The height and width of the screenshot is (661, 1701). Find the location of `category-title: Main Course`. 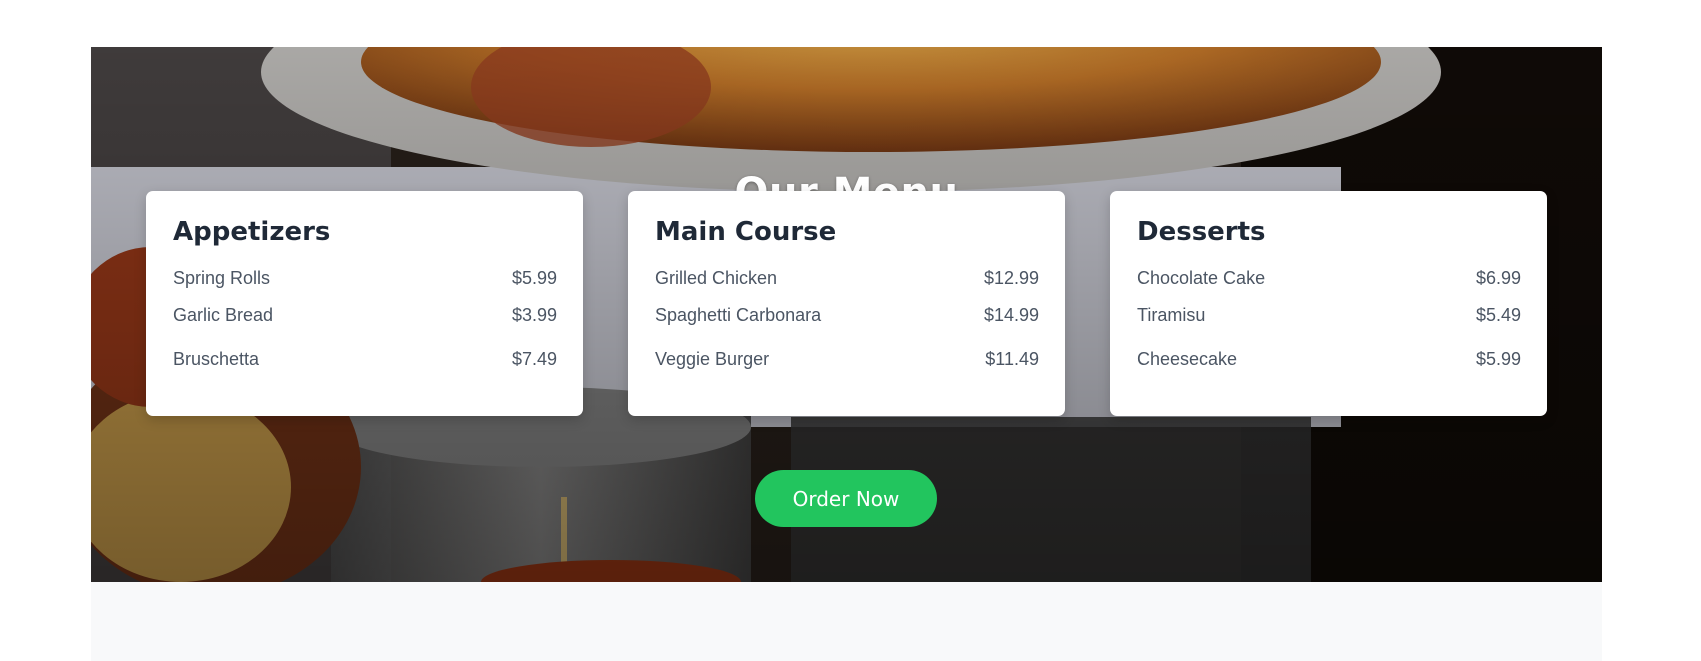

category-title: Main Course is located at coordinates (746, 232).